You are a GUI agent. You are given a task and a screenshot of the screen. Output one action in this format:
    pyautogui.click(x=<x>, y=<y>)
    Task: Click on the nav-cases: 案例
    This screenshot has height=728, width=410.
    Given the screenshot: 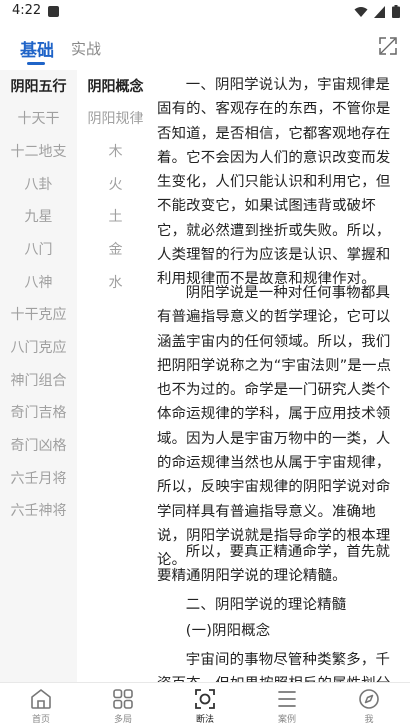 What is the action you would take?
    pyautogui.click(x=287, y=707)
    